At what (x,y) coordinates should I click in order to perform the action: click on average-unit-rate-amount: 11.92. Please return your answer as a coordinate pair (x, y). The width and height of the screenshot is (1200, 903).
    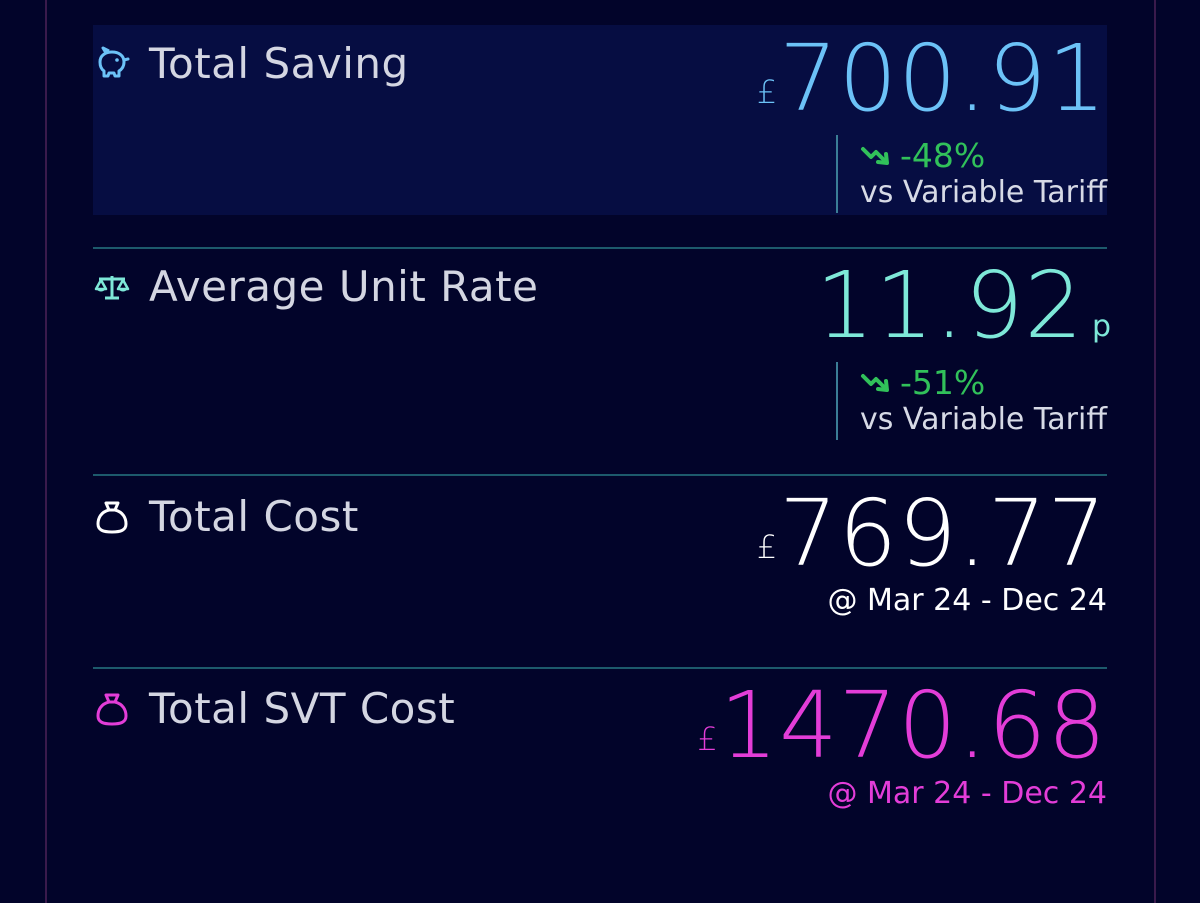
    Looking at the image, I should click on (949, 305).